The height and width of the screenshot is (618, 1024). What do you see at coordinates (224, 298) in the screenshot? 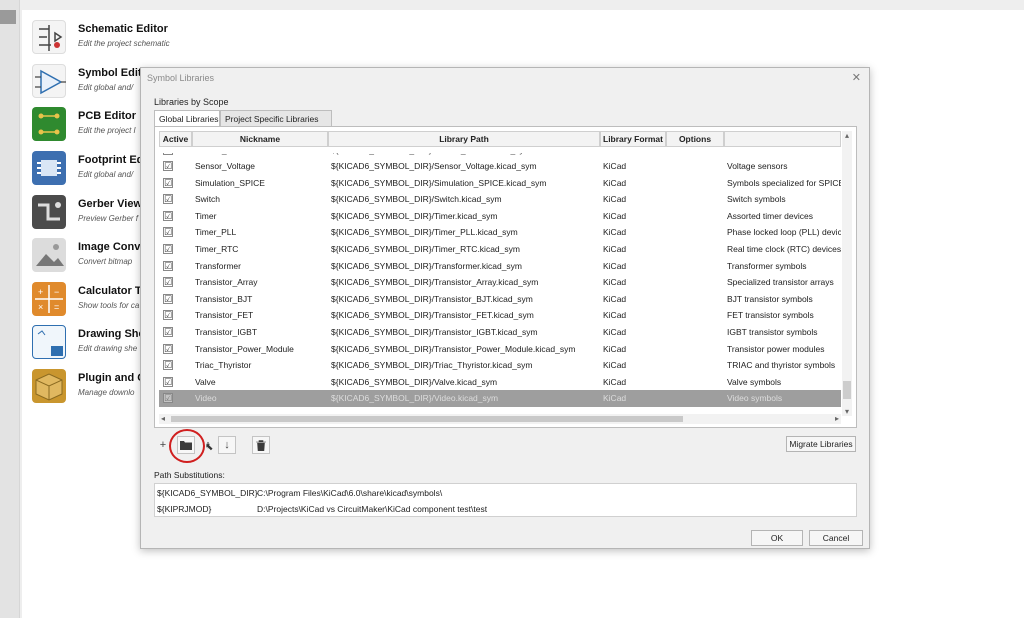
I see `nickname-cell: Transistor_BJT` at bounding box center [224, 298].